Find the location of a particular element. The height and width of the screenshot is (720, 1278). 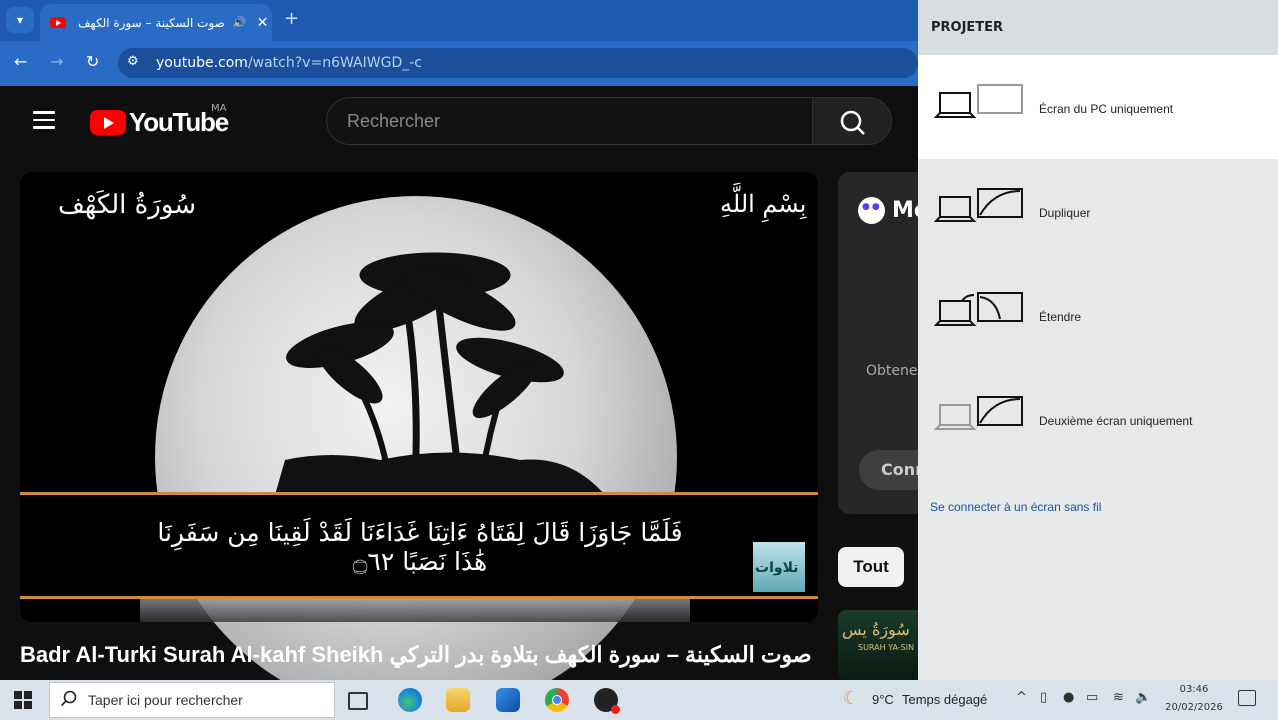

edge-icon is located at coordinates (410, 700).